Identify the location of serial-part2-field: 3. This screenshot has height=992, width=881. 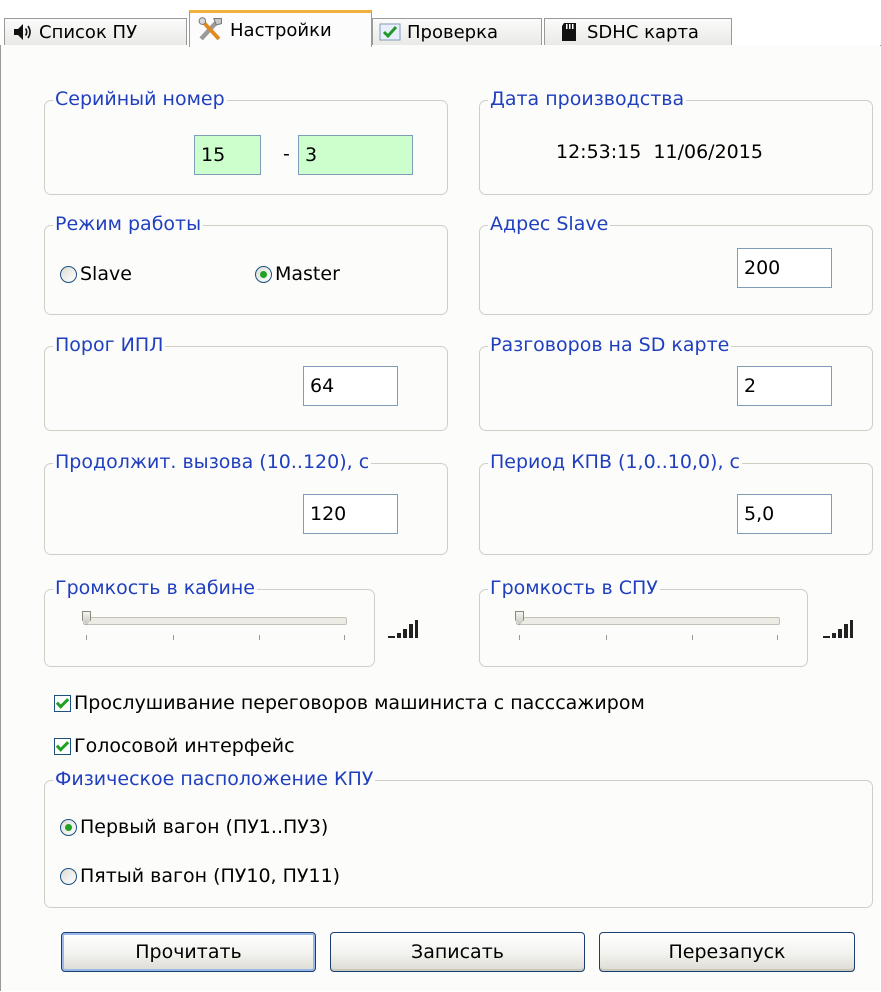
(355, 155).